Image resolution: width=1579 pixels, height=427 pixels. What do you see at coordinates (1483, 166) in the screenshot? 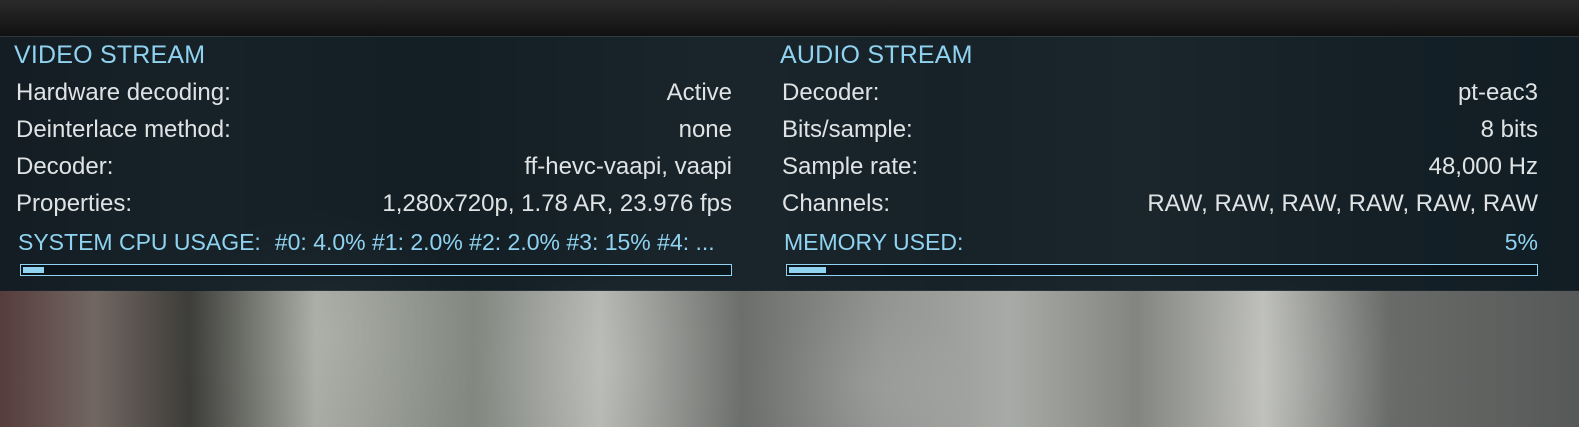
I see `sample-rate-value: 48,000 Hz` at bounding box center [1483, 166].